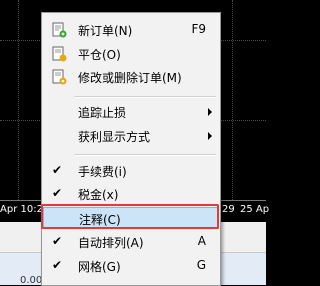 The width and height of the screenshot is (320, 286). I want to click on menu-item-label: 注释(C), so click(100, 220).